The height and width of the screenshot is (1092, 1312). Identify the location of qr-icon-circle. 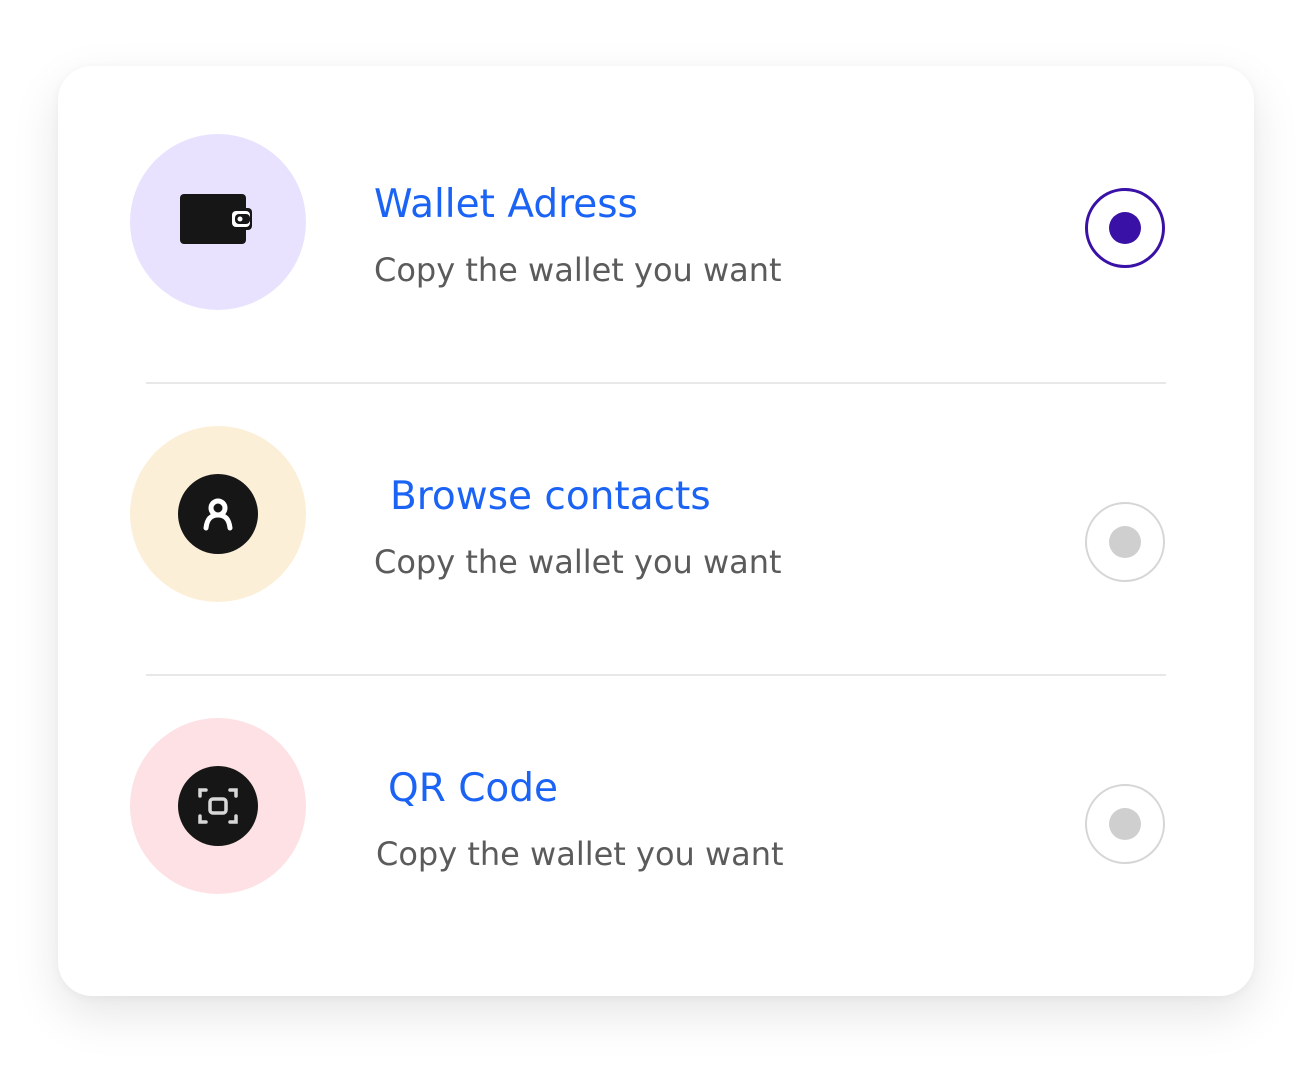
(218, 806).